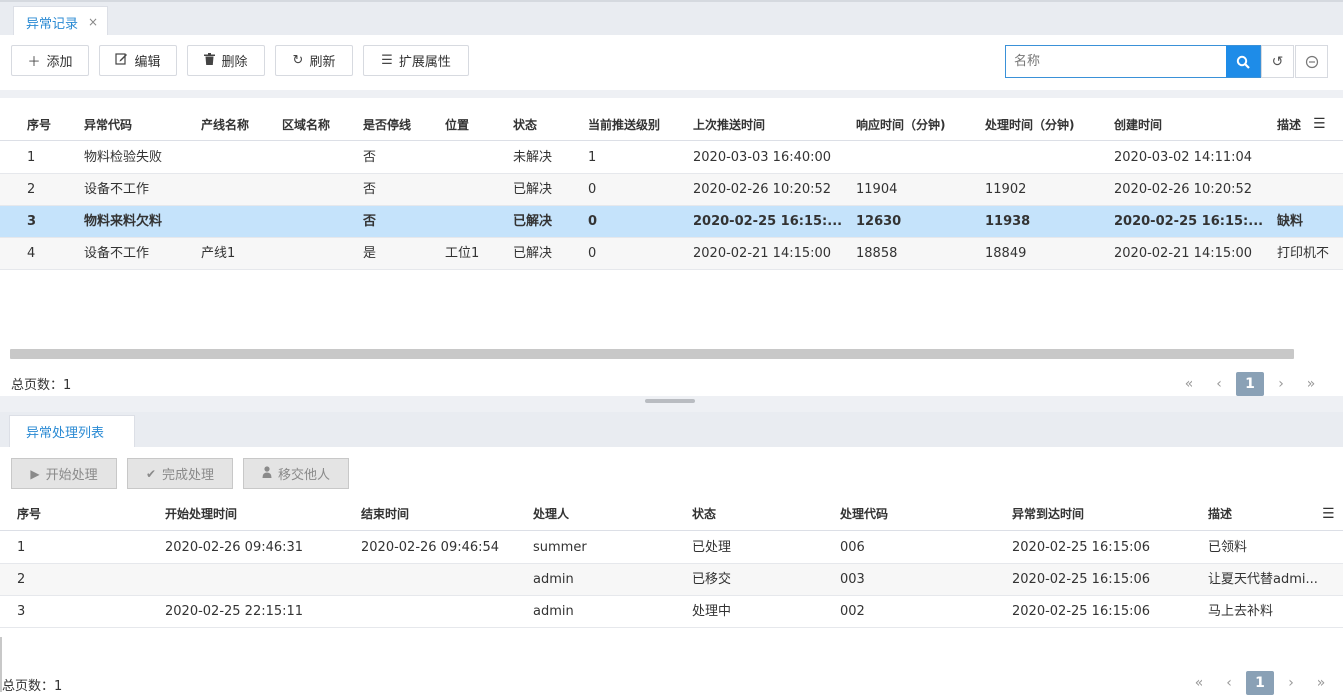 This screenshot has width=1343, height=698. I want to click on refresh-button: ↻ 刷新, so click(314, 60).